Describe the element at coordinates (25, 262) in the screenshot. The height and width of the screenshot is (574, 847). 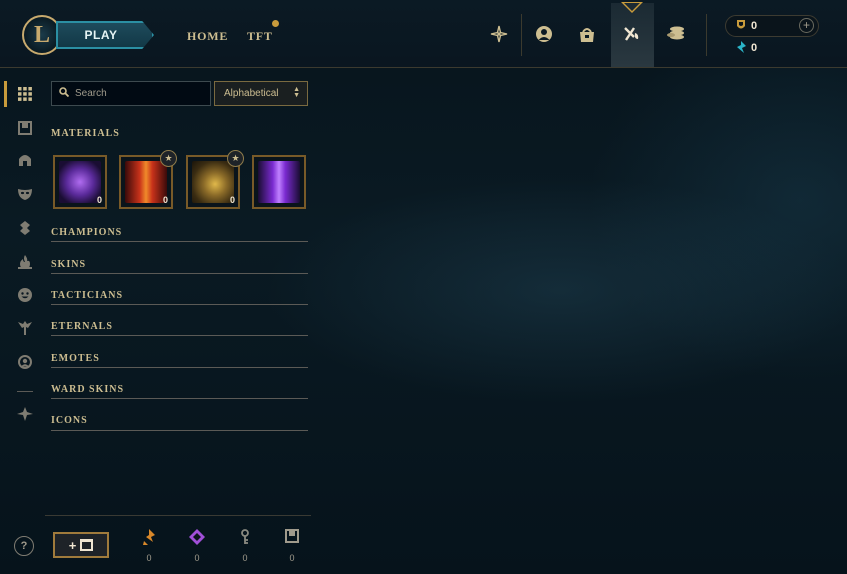
I see `flame-icon` at that location.